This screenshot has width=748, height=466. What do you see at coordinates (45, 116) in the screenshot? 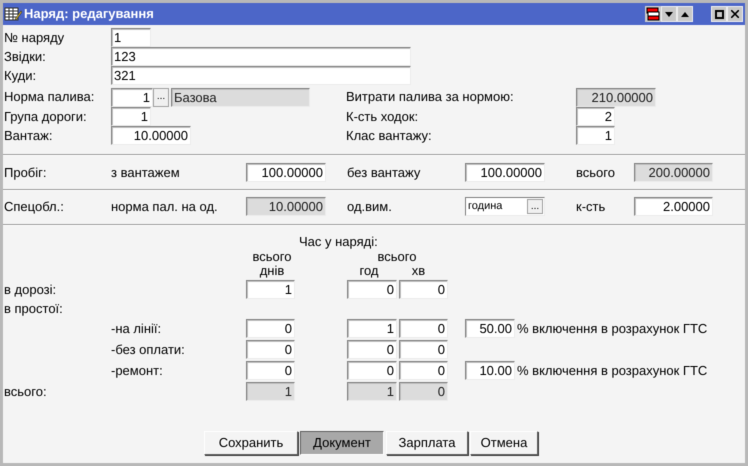
I see `field-label: Група дороги:` at bounding box center [45, 116].